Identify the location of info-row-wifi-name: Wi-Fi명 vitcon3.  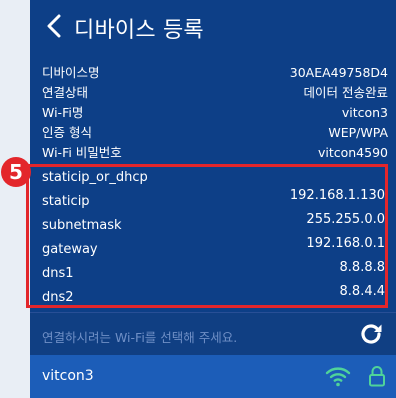
(215, 113).